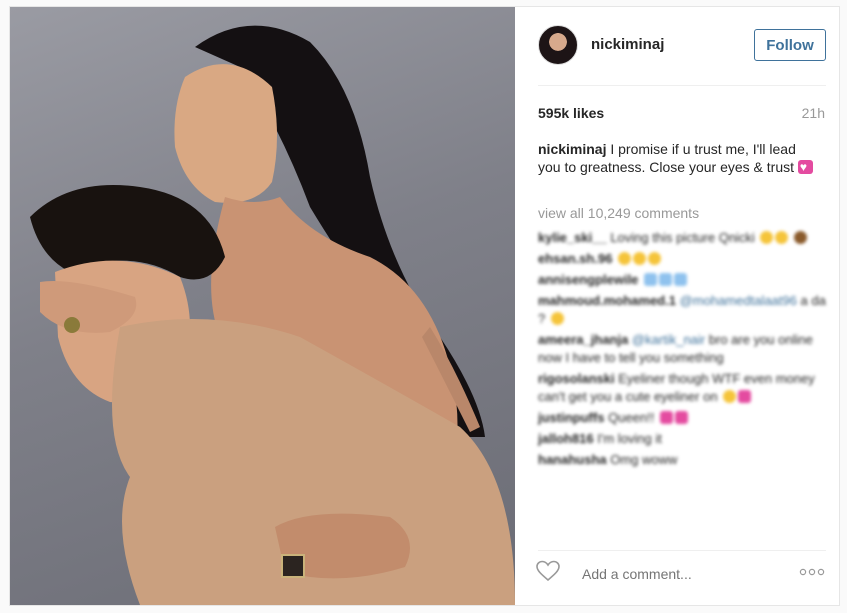 The width and height of the screenshot is (847, 613). Describe the element at coordinates (588, 279) in the screenshot. I see `comment-username: annisengplewile` at that location.